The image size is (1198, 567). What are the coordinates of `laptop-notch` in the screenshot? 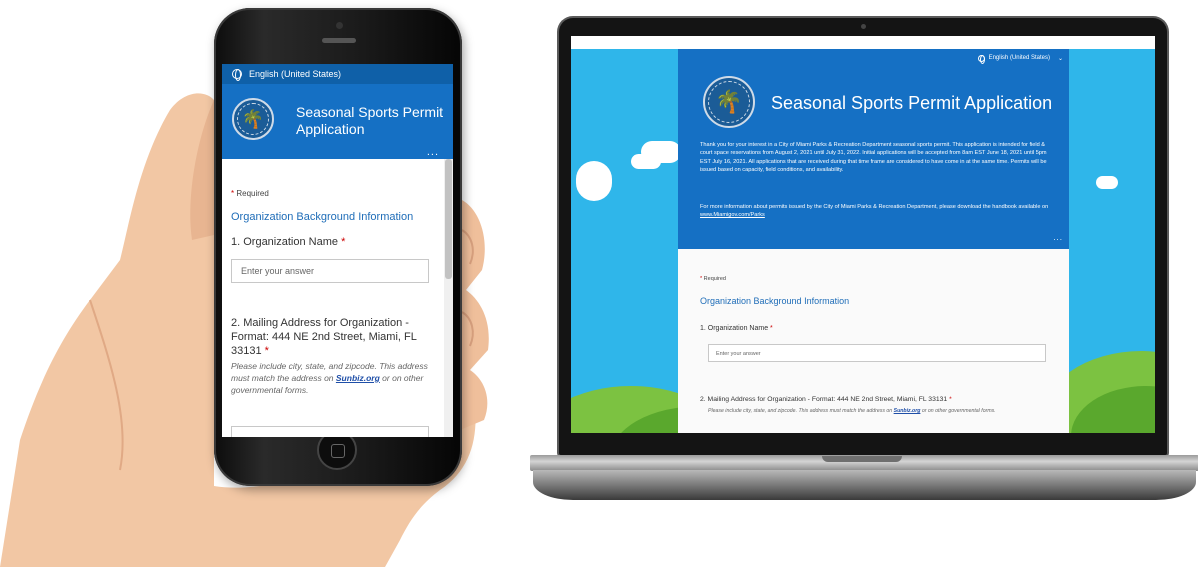 It's located at (862, 459).